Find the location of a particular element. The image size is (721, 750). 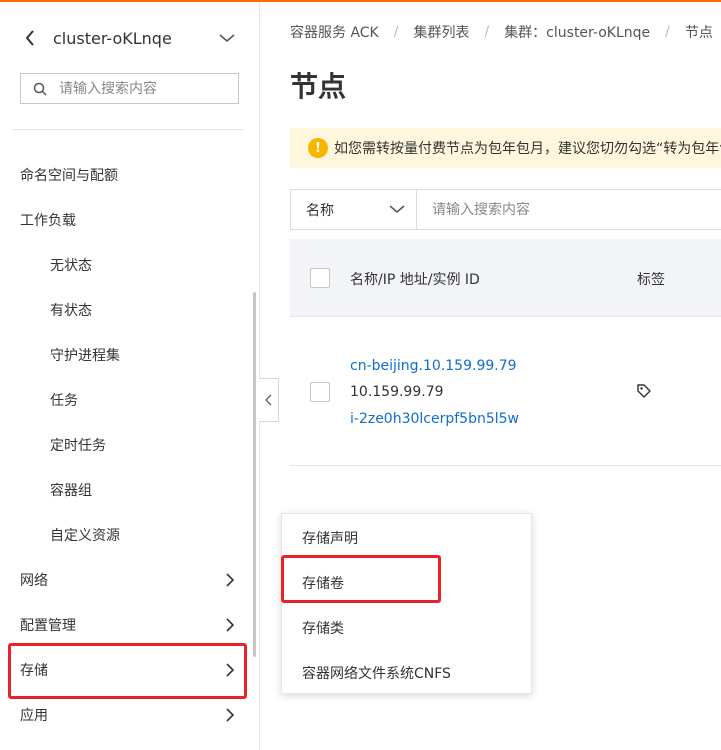

submenu-item-label: 存储类 is located at coordinates (323, 628).